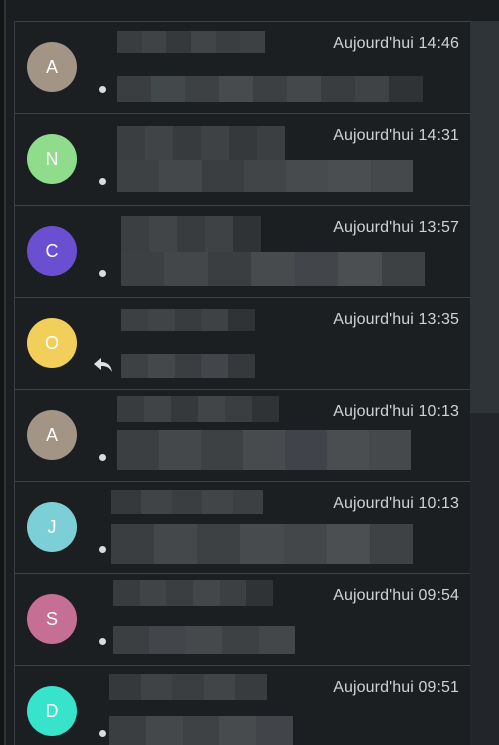 This screenshot has height=745, width=499. What do you see at coordinates (396, 319) in the screenshot?
I see `message-time: Aujourd'hui 13:35` at bounding box center [396, 319].